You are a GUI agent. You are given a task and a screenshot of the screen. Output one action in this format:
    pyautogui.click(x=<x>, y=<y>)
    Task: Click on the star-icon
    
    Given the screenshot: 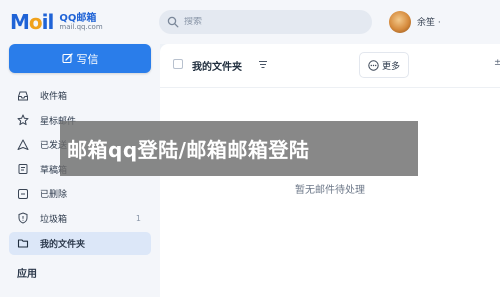 What is the action you would take?
    pyautogui.click(x=23, y=120)
    